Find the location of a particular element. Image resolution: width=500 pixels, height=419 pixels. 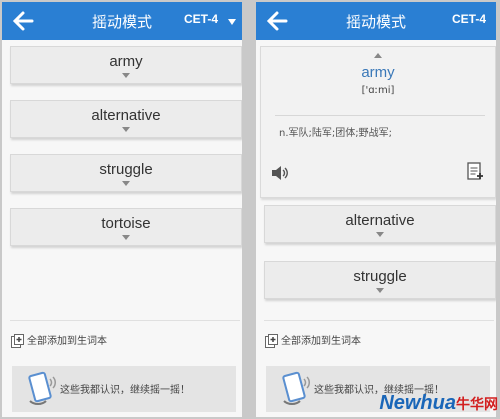

word-card: tortoise is located at coordinates (126, 227).